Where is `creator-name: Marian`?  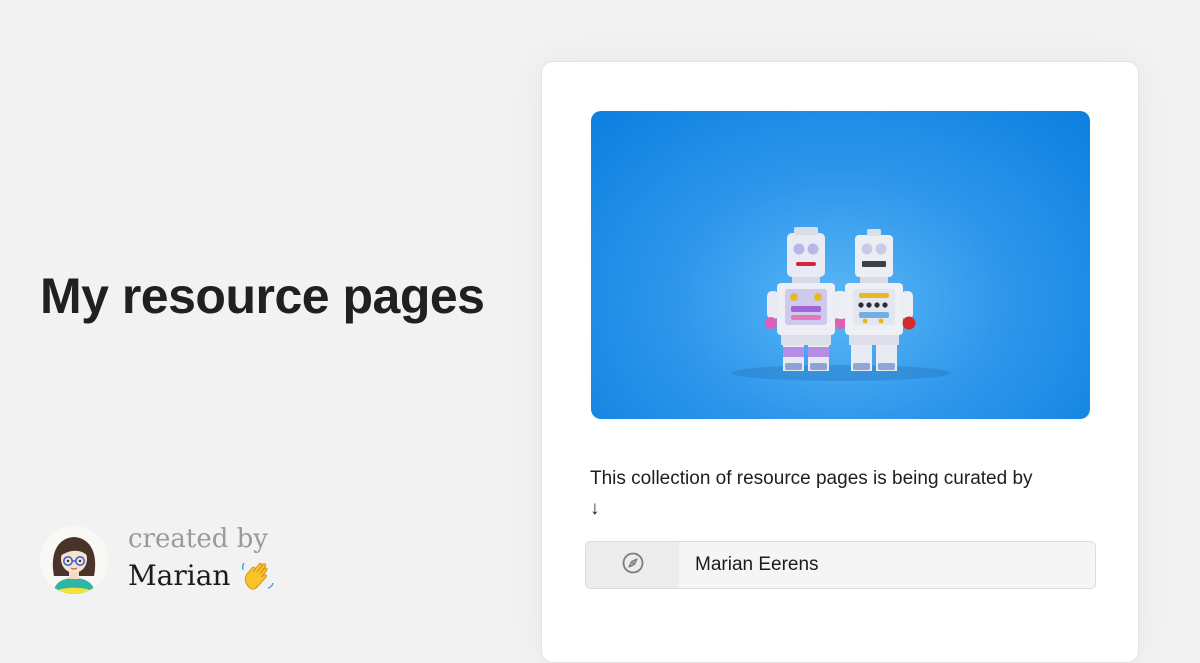 creator-name: Marian is located at coordinates (179, 576).